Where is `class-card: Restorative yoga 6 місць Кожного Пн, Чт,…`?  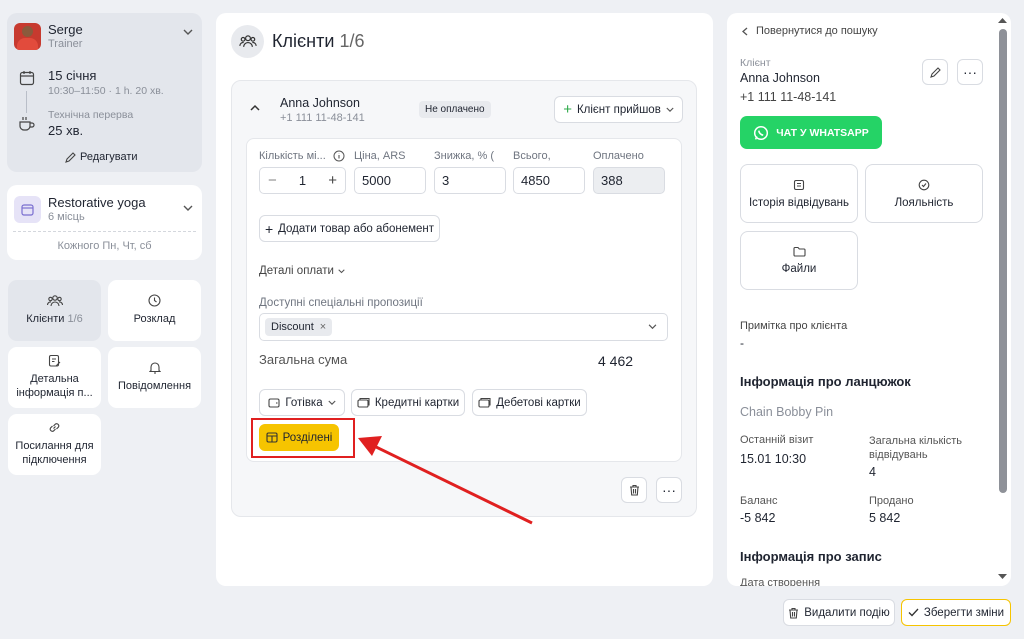
class-card: Restorative yoga 6 місць Кожного Пн, Чт,… is located at coordinates (104, 222).